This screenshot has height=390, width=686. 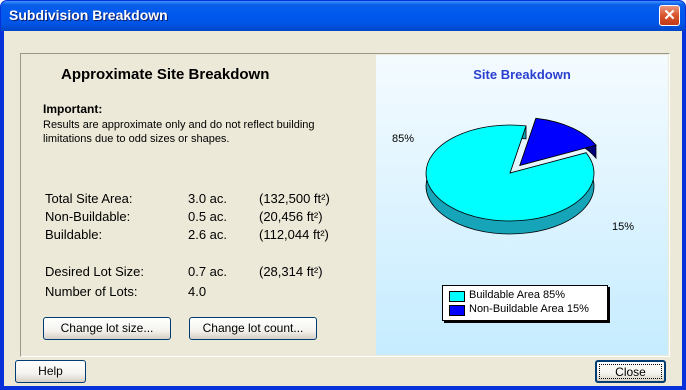 I want to click on row-acres: 3.0 ac., so click(x=208, y=198).